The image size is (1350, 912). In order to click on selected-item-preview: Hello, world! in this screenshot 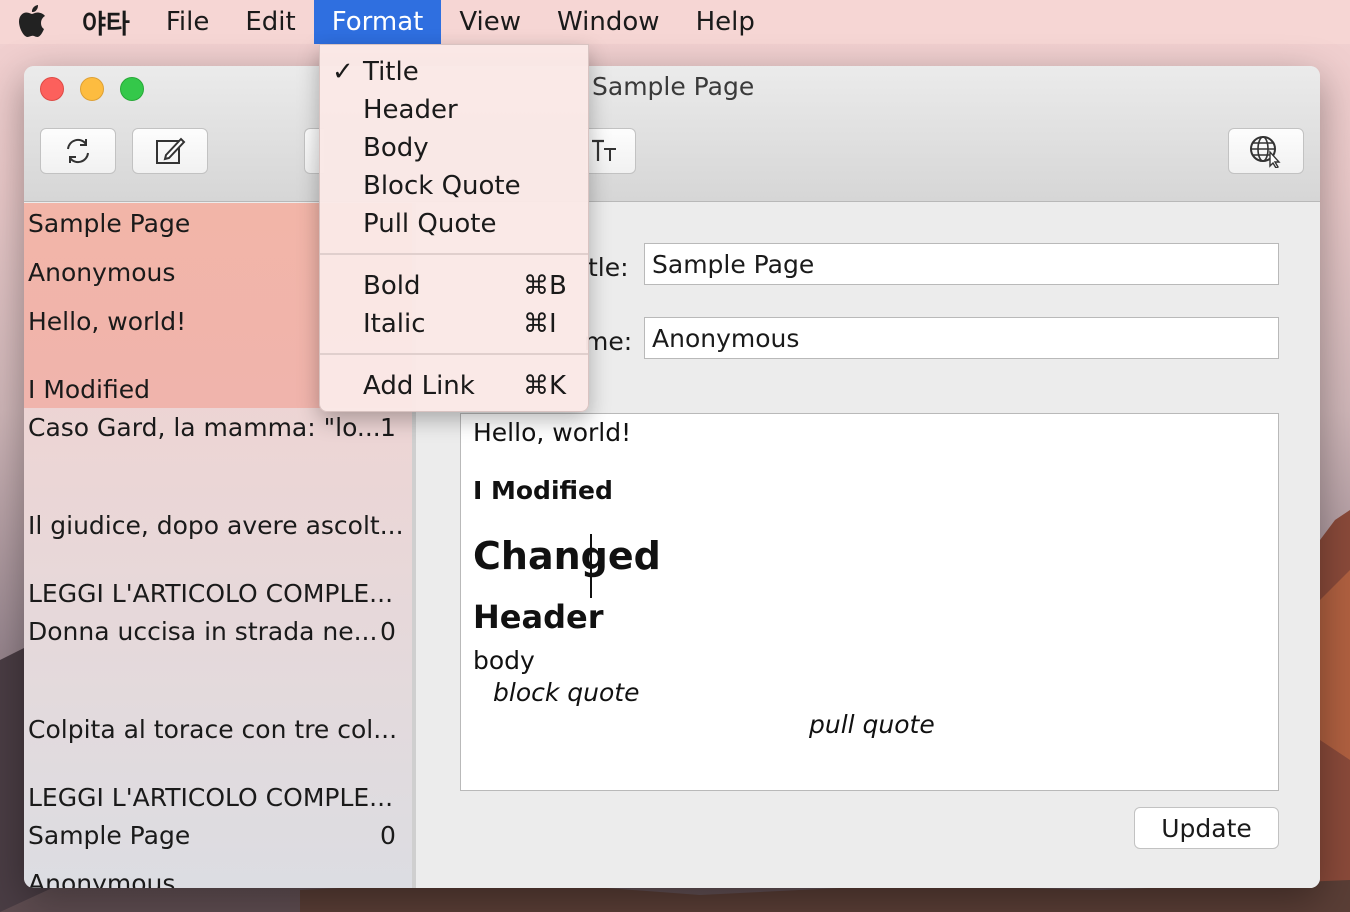, I will do `click(107, 321)`.